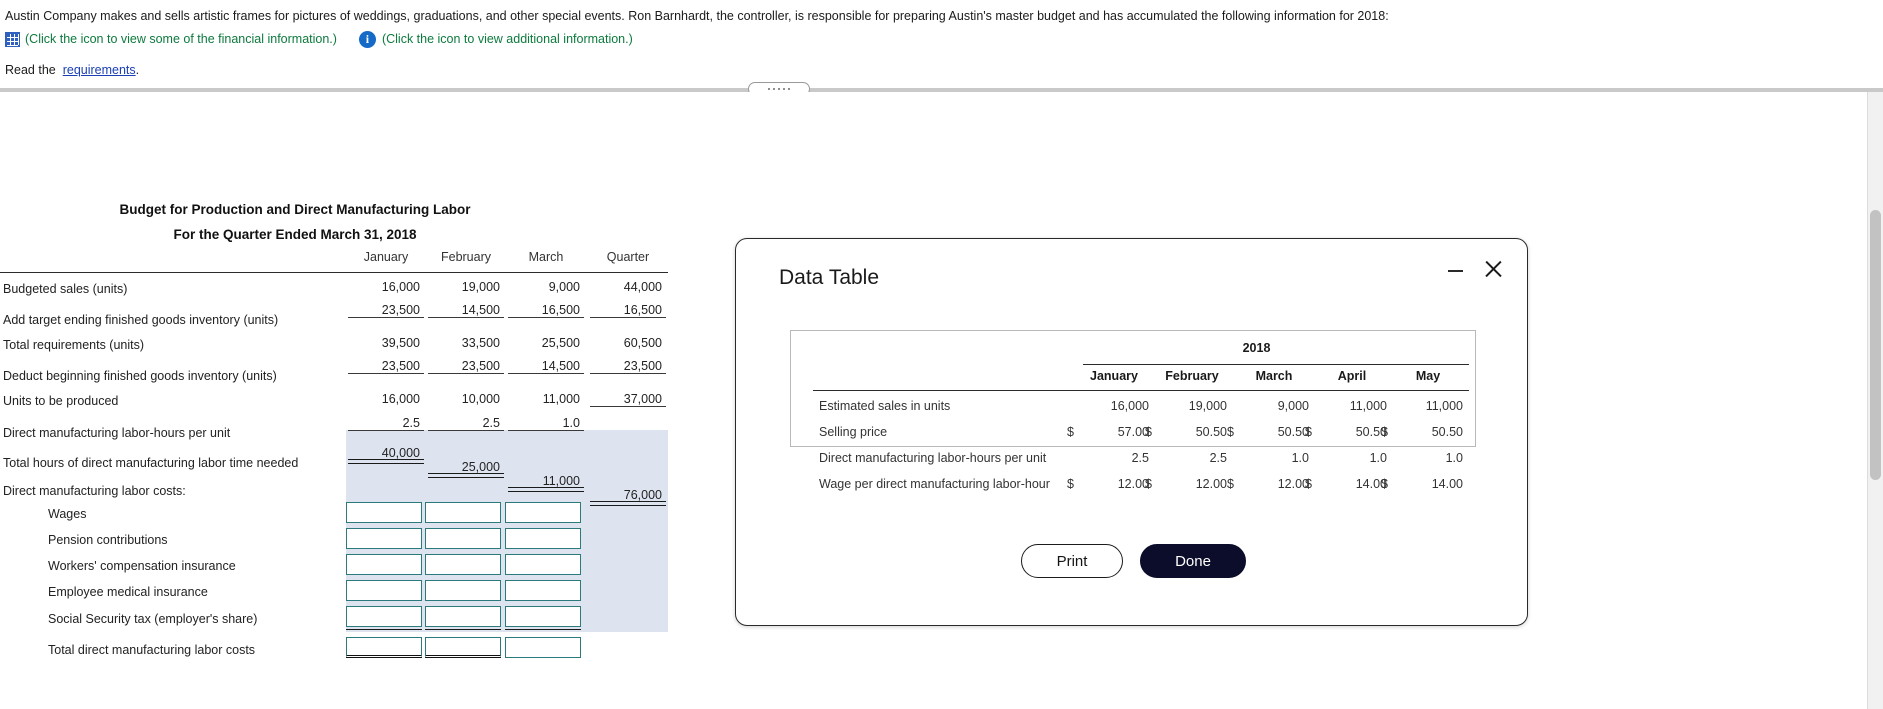 The height and width of the screenshot is (709, 1883). What do you see at coordinates (384, 512) in the screenshot?
I see `input-wages-january` at bounding box center [384, 512].